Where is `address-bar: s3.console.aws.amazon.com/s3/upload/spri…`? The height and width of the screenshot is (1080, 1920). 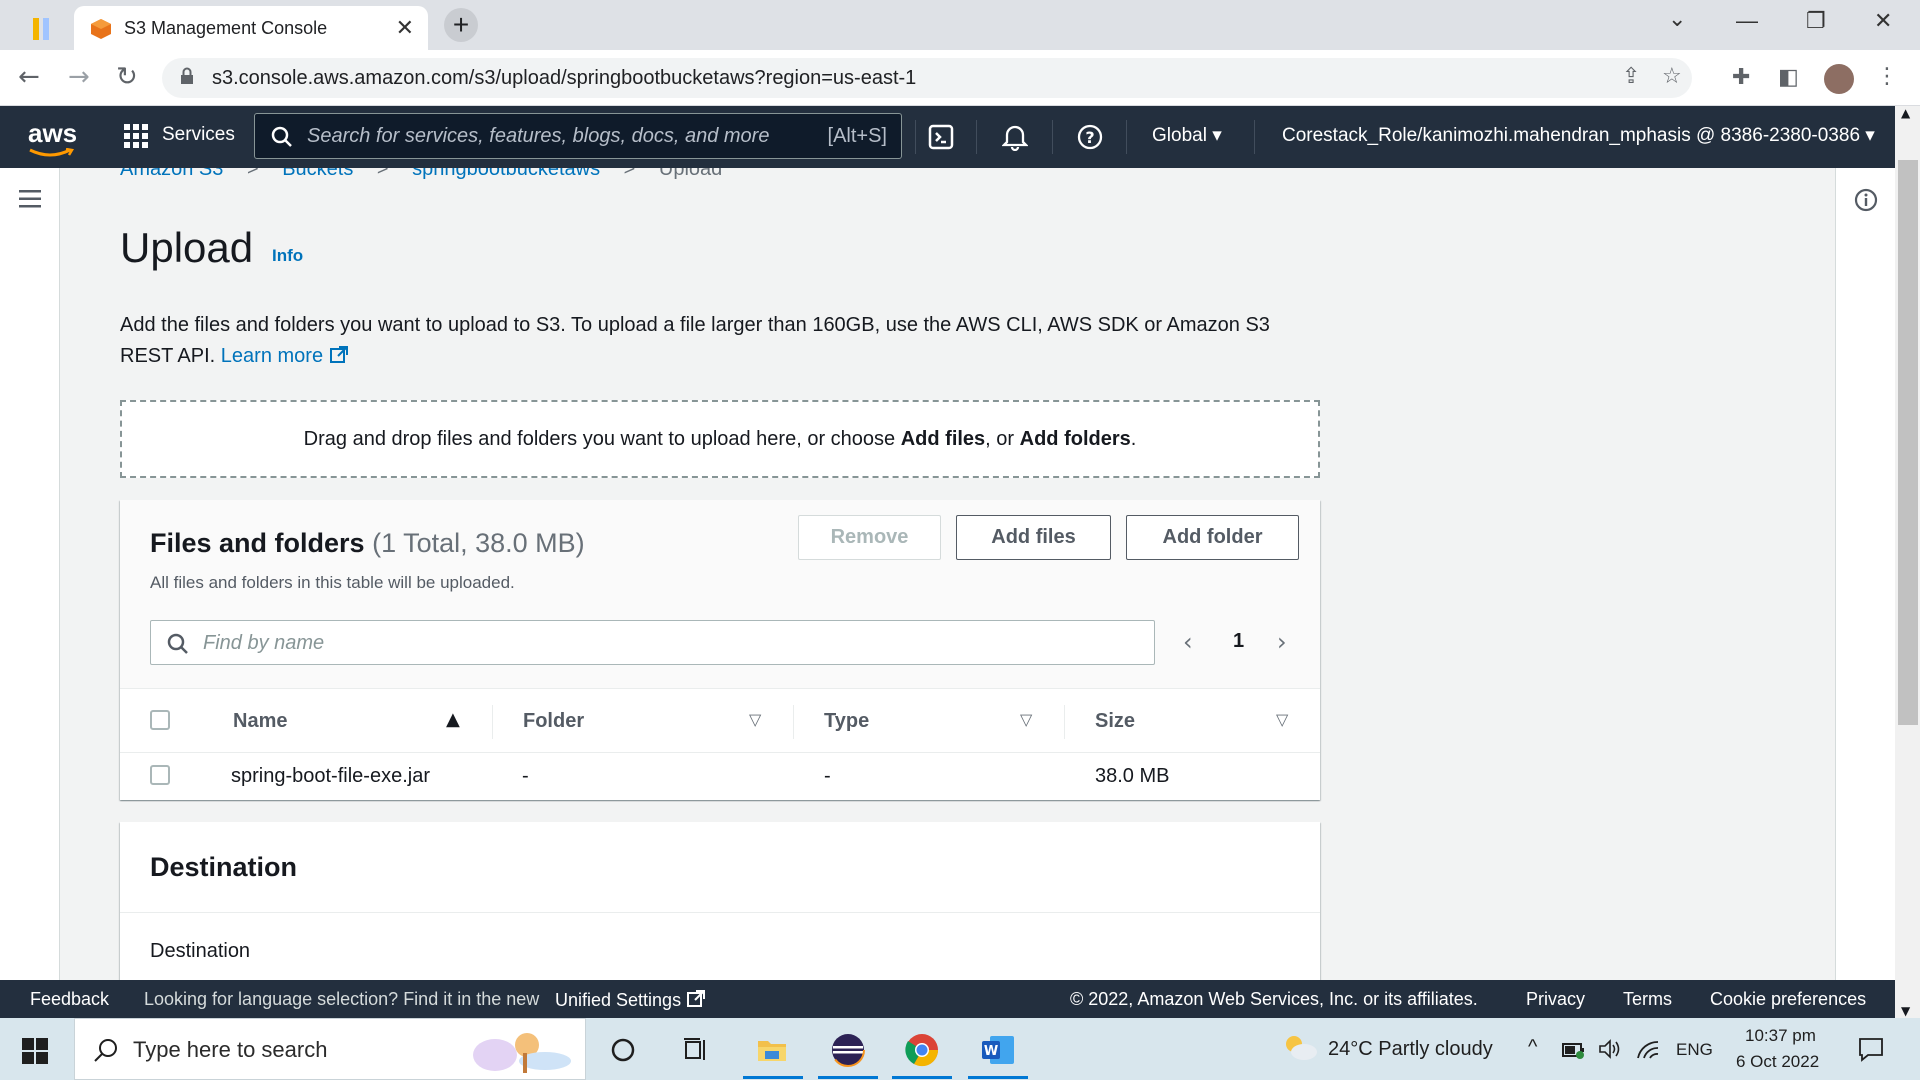 address-bar: s3.console.aws.amazon.com/s3/upload/spri… is located at coordinates (927, 78).